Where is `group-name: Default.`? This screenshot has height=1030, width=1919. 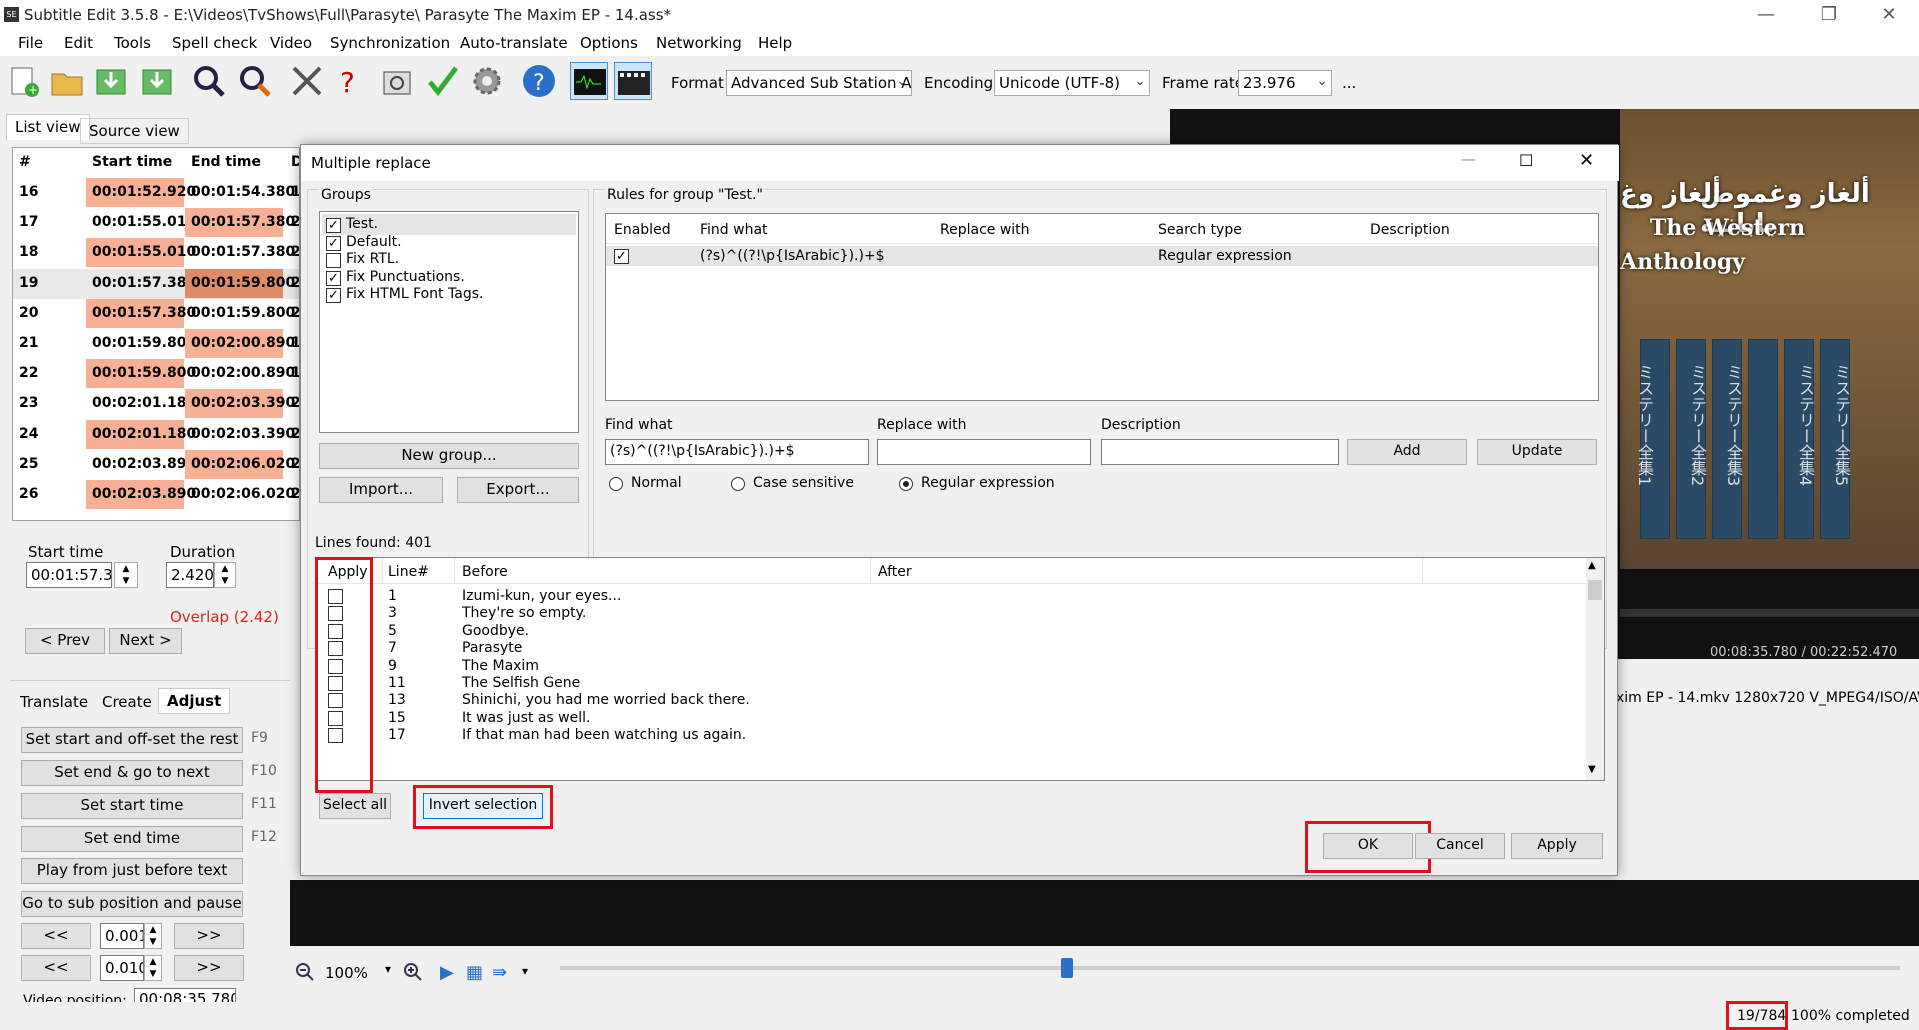
group-name: Default. is located at coordinates (374, 242).